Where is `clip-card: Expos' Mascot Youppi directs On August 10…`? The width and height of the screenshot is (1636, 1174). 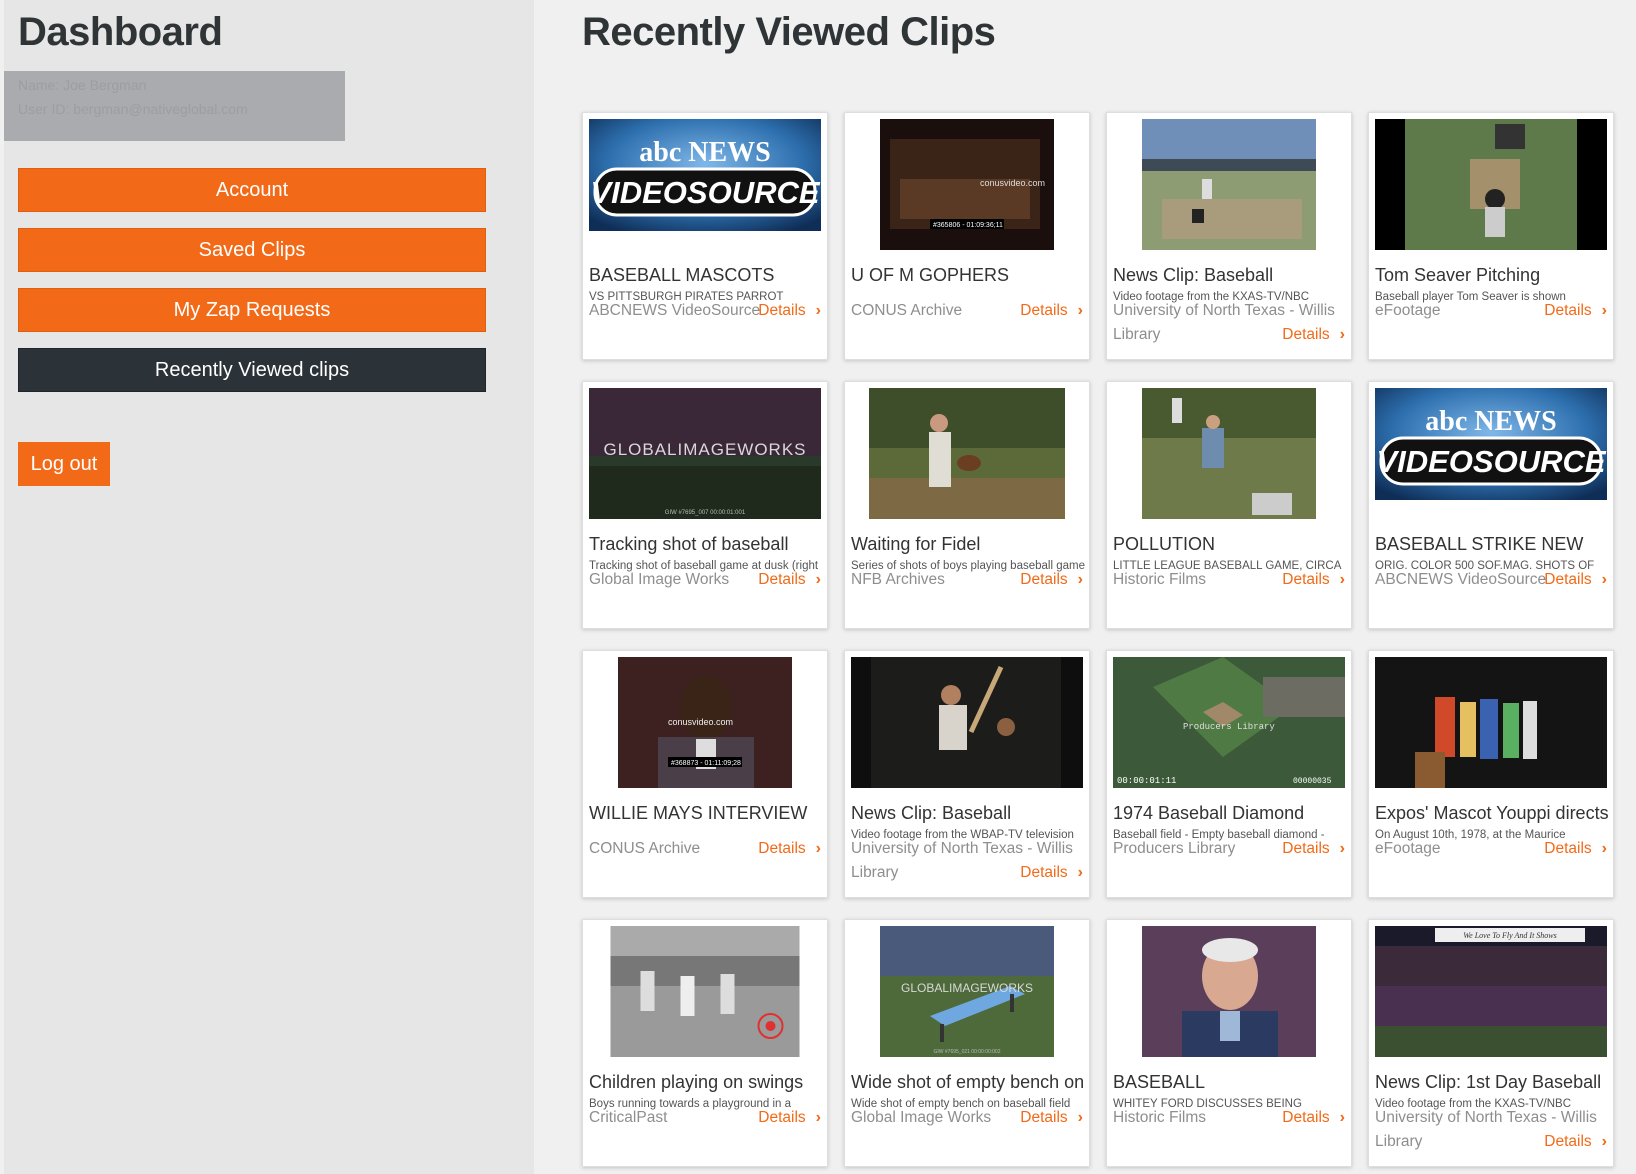 clip-card: Expos' Mascot Youppi directs On August 10… is located at coordinates (1491, 774).